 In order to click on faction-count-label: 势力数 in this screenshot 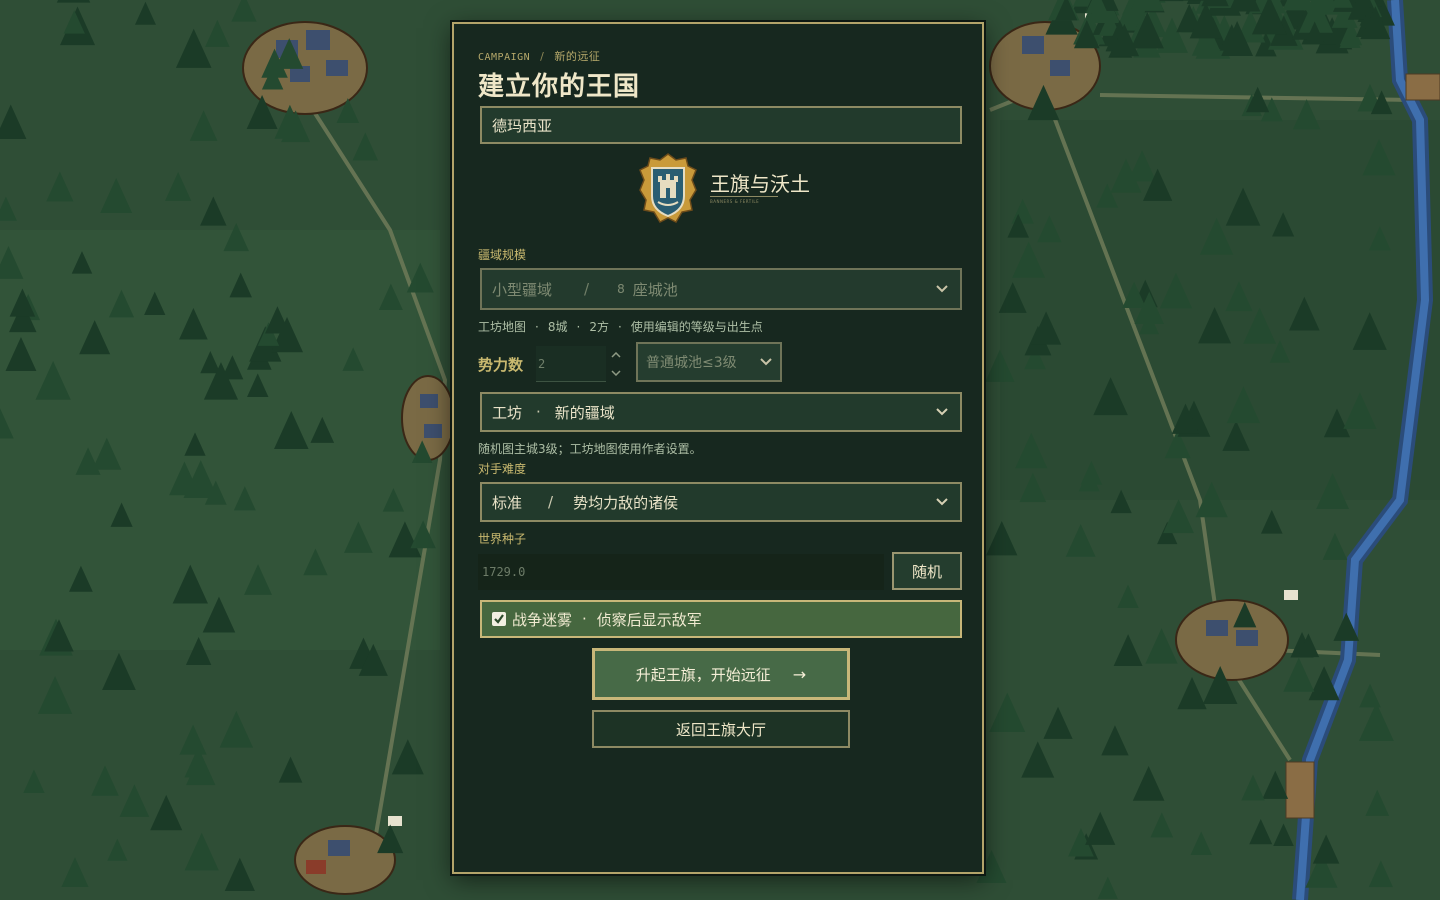, I will do `click(501, 365)`.